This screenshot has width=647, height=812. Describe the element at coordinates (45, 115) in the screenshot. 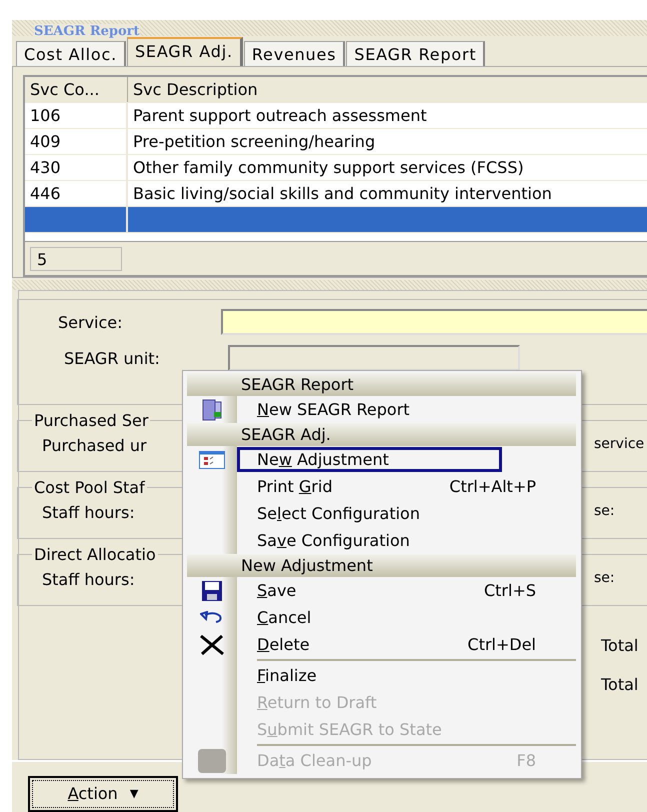

I see `table-cell: 106` at that location.